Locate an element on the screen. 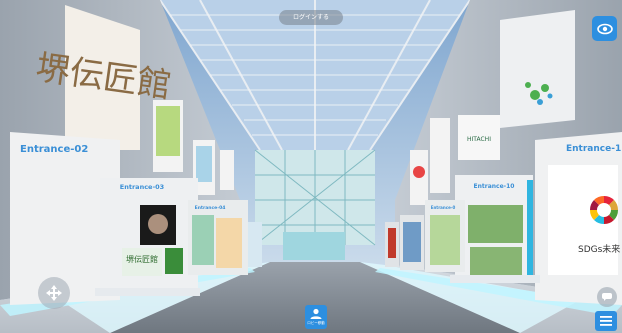 The height and width of the screenshot is (333, 622). move-arrows-icon is located at coordinates (54, 293).